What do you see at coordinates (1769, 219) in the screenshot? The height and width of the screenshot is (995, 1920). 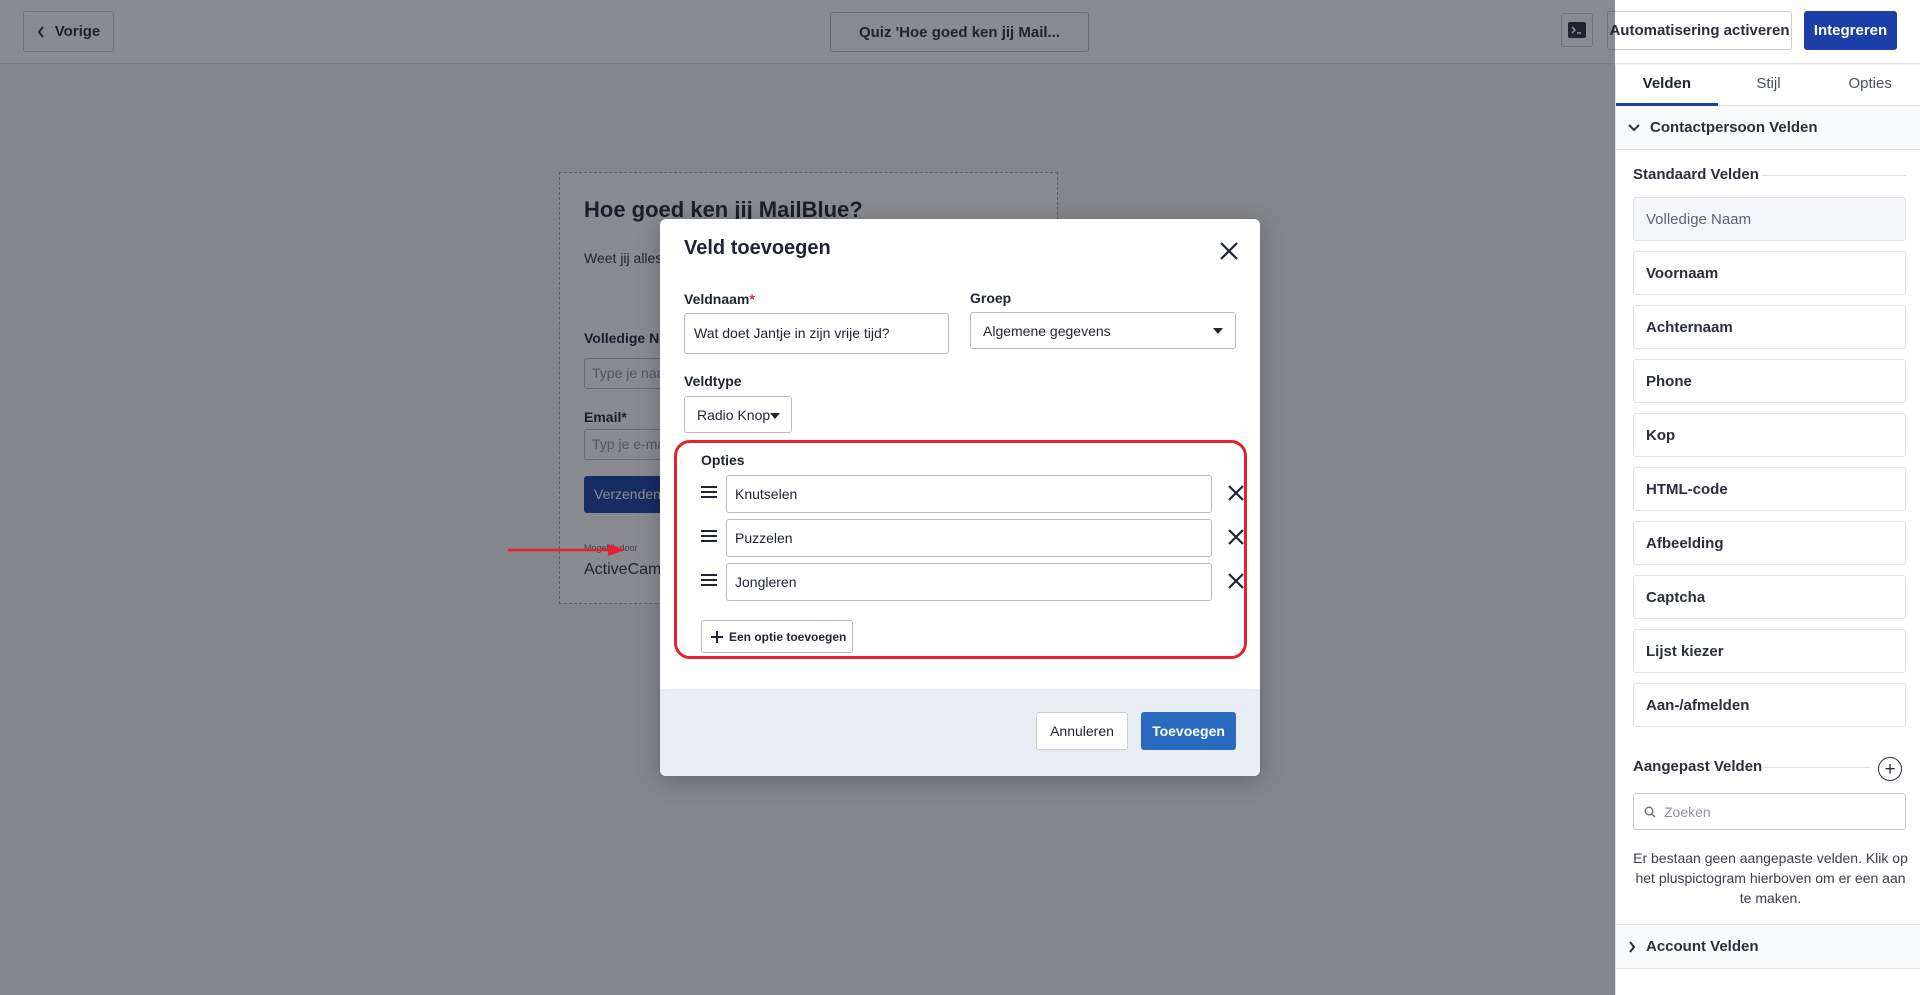 I see `field-tile-full-name: Volledige Naam` at bounding box center [1769, 219].